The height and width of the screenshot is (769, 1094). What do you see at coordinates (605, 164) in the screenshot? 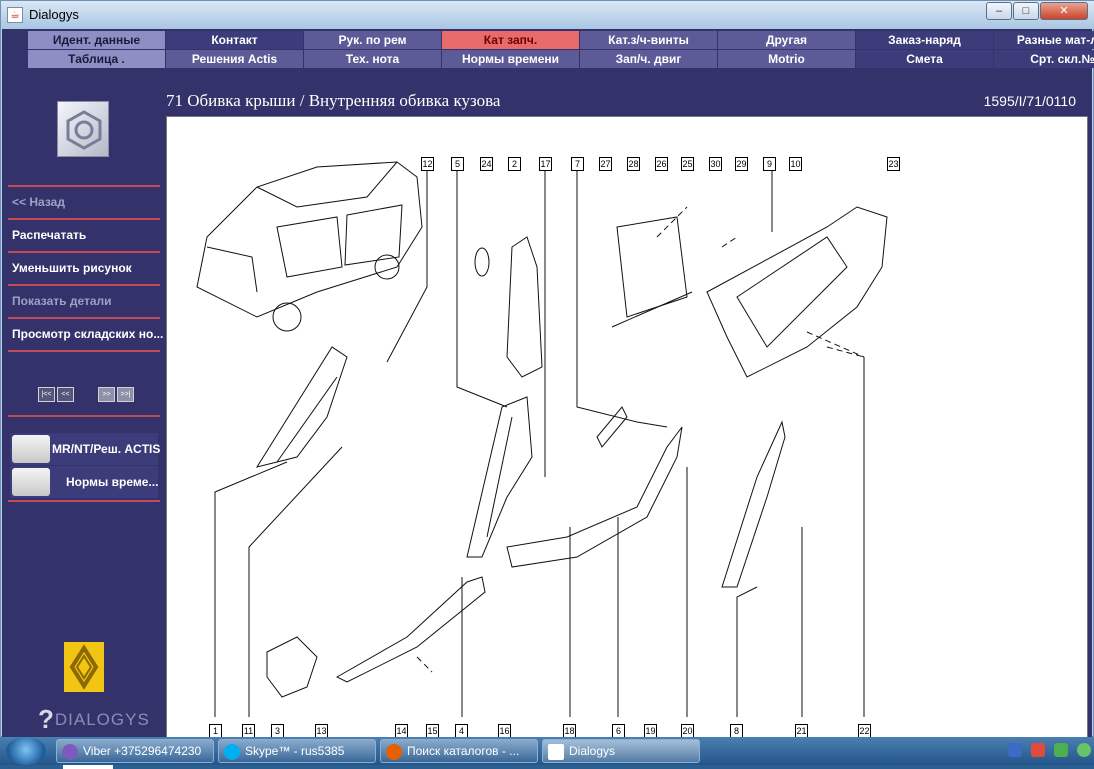
I see `callout-27: 27` at bounding box center [605, 164].